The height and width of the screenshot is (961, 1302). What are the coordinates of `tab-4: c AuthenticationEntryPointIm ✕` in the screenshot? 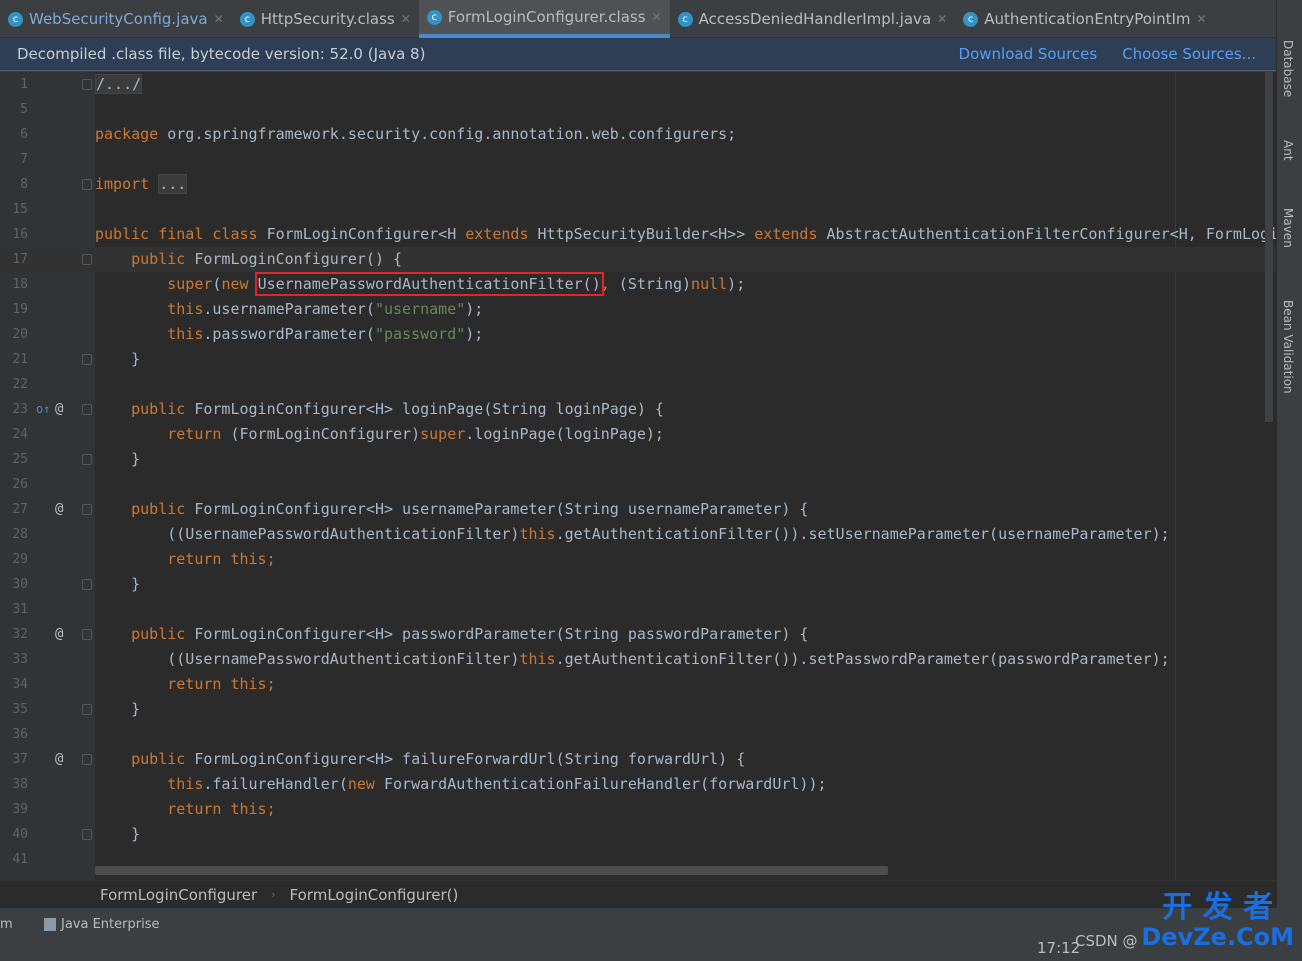 It's located at (1084, 19).